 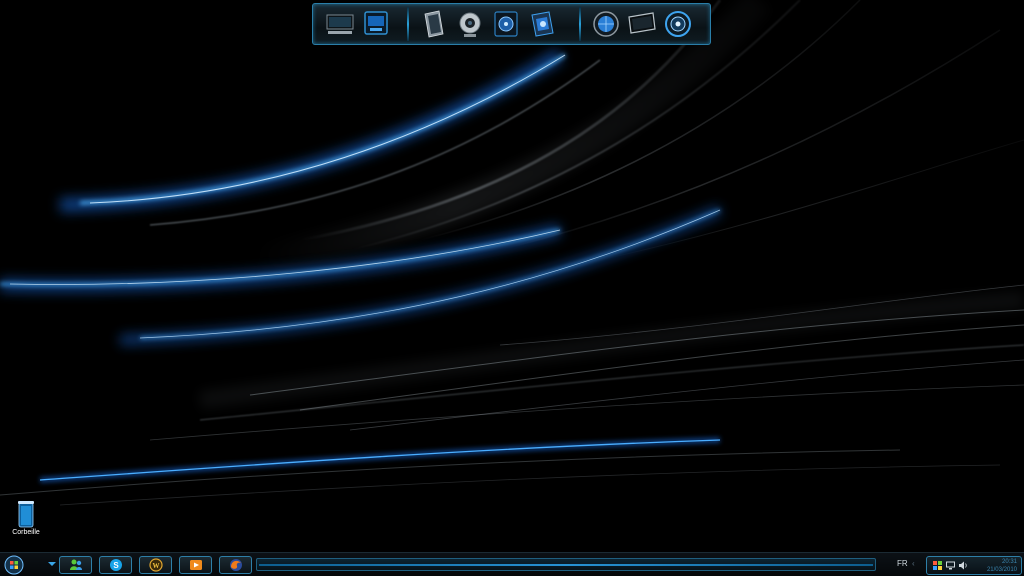 What do you see at coordinates (376, 24) in the screenshot?
I see `network-display-icon` at bounding box center [376, 24].